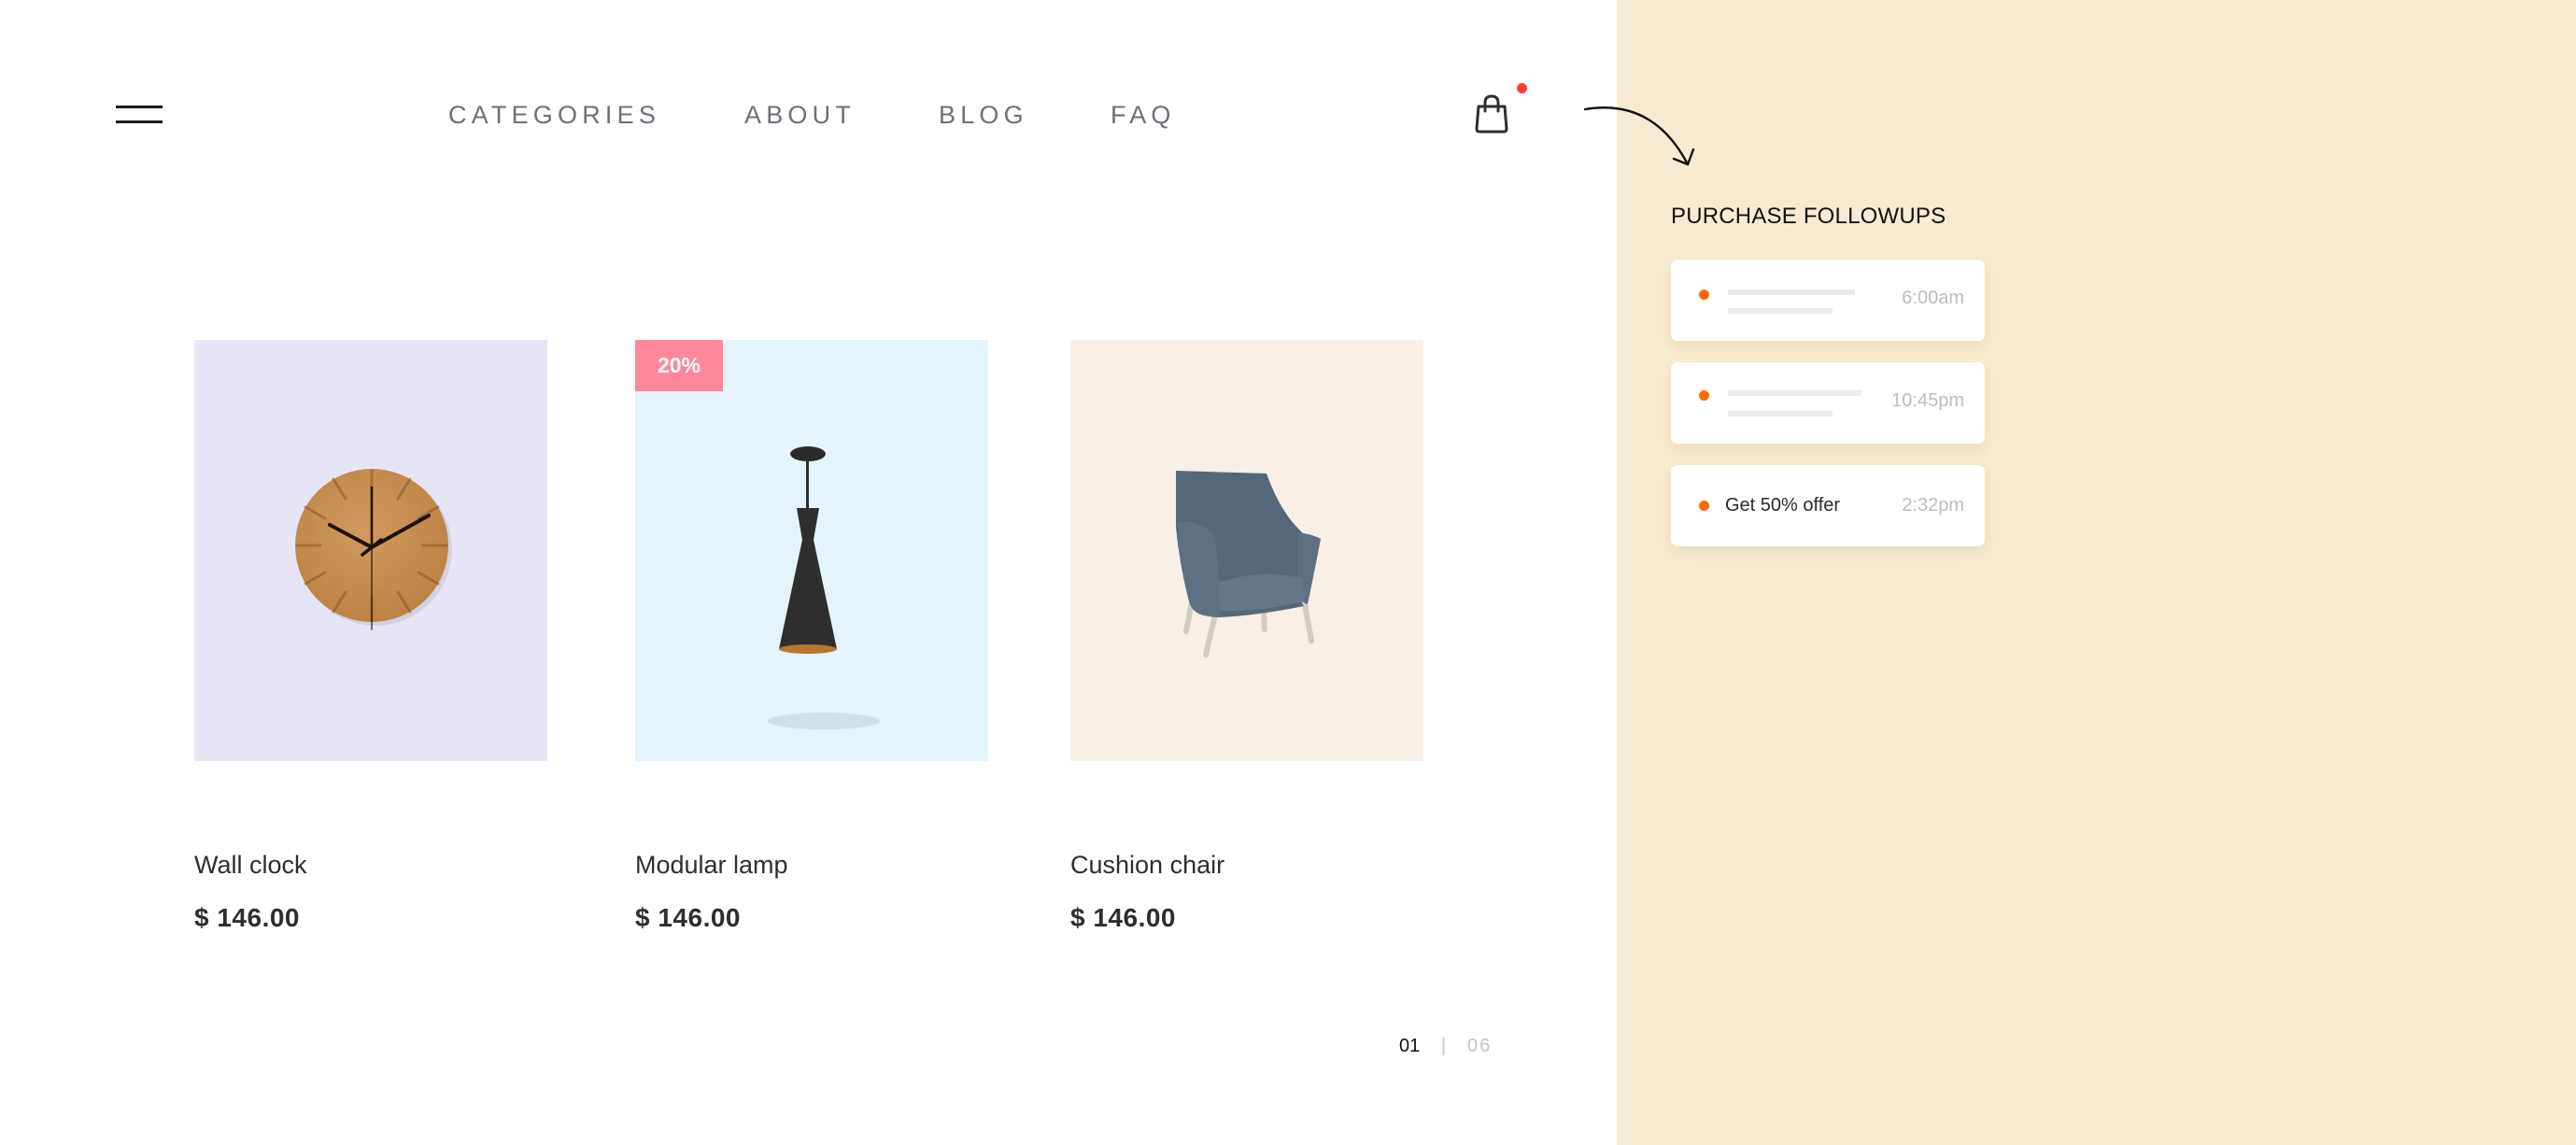 This screenshot has height=1145, width=2576. Describe the element at coordinates (1933, 506) in the screenshot. I see `followup-time: 2:32pm` at that location.